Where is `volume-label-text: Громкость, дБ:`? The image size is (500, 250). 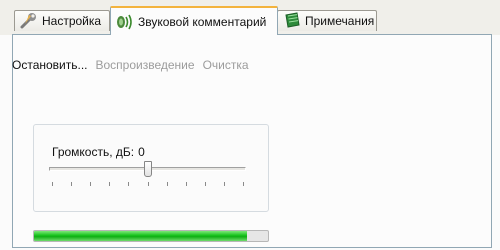 volume-label-text: Громкость, дБ: is located at coordinates (93, 152).